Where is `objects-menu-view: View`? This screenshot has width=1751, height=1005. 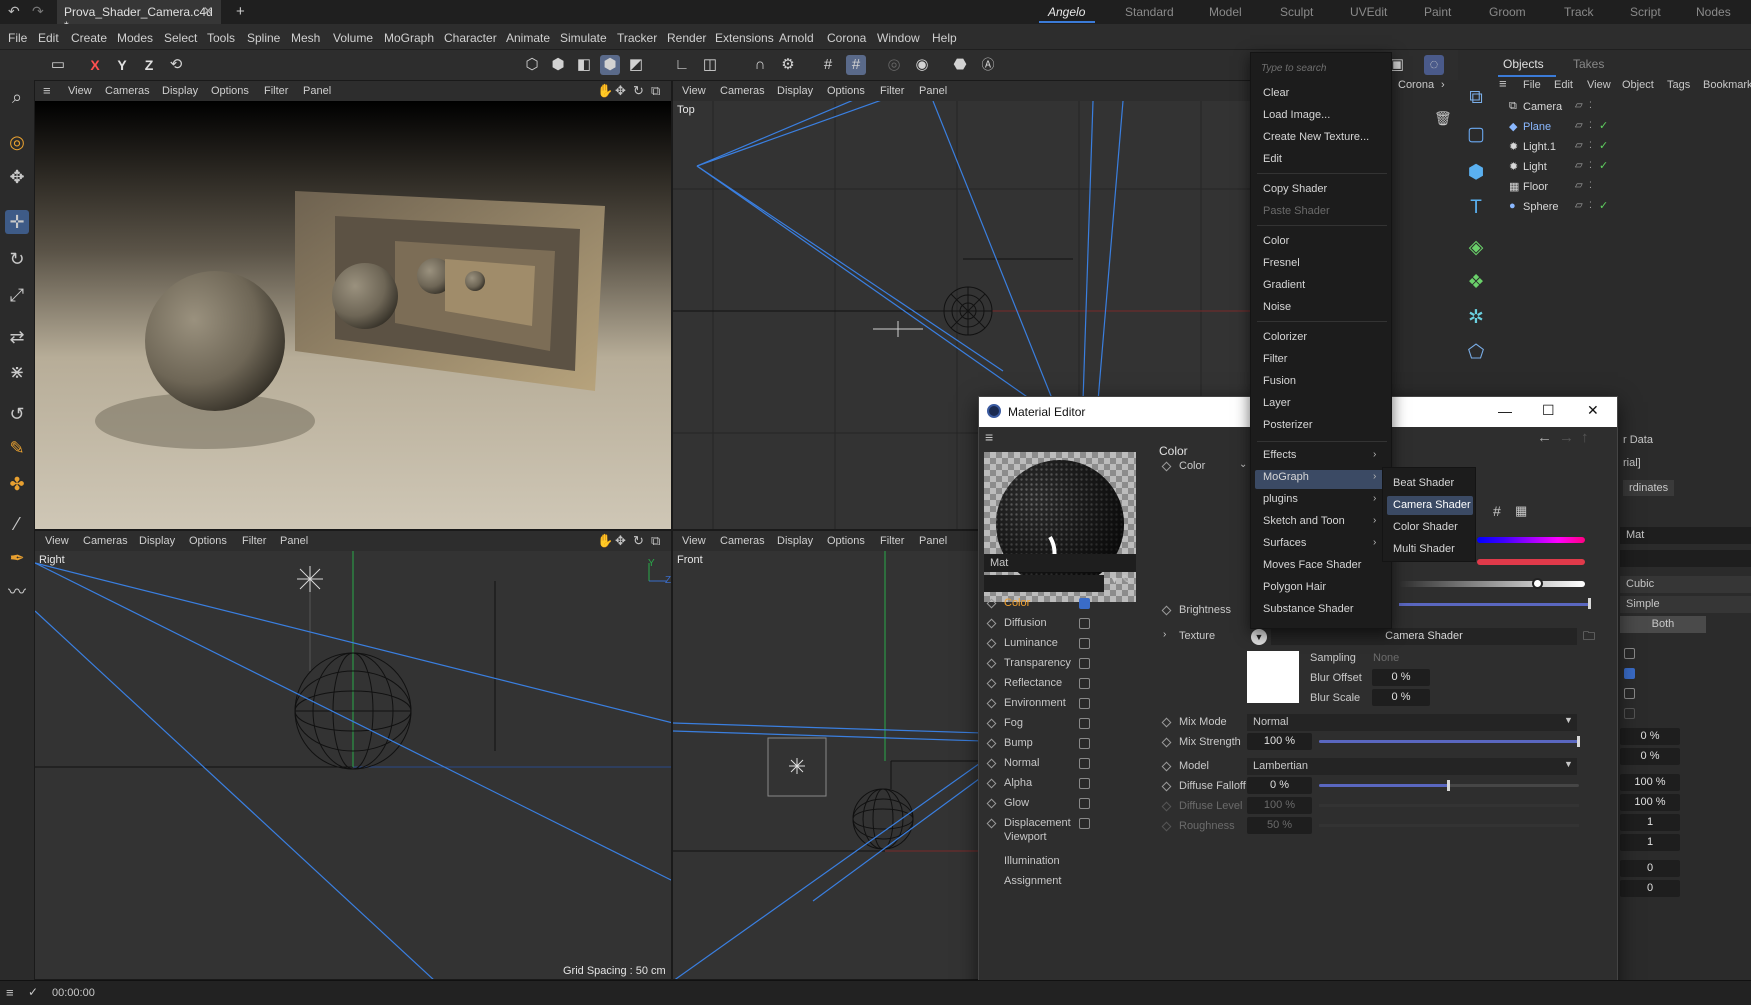
objects-menu-view: View is located at coordinates (1599, 85).